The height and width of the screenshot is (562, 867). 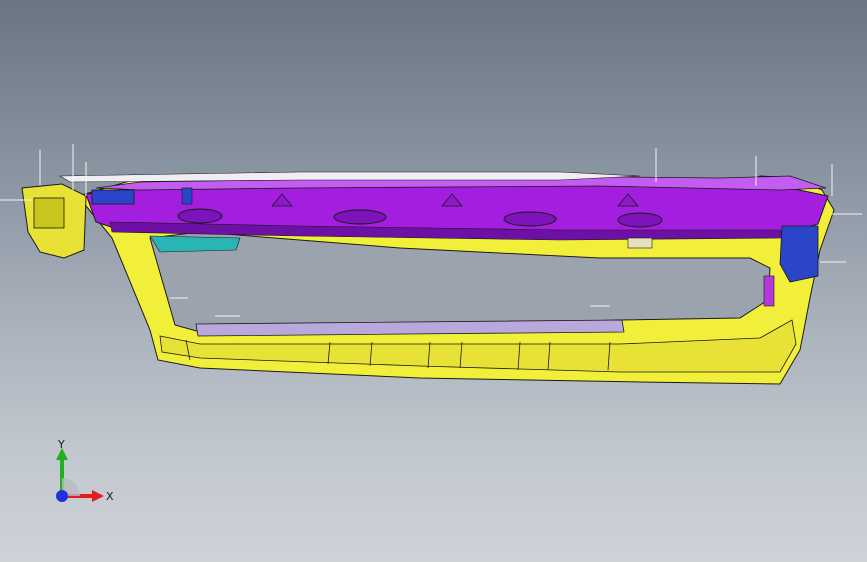 What do you see at coordinates (85, 470) in the screenshot?
I see `axis-triad: Y X` at bounding box center [85, 470].